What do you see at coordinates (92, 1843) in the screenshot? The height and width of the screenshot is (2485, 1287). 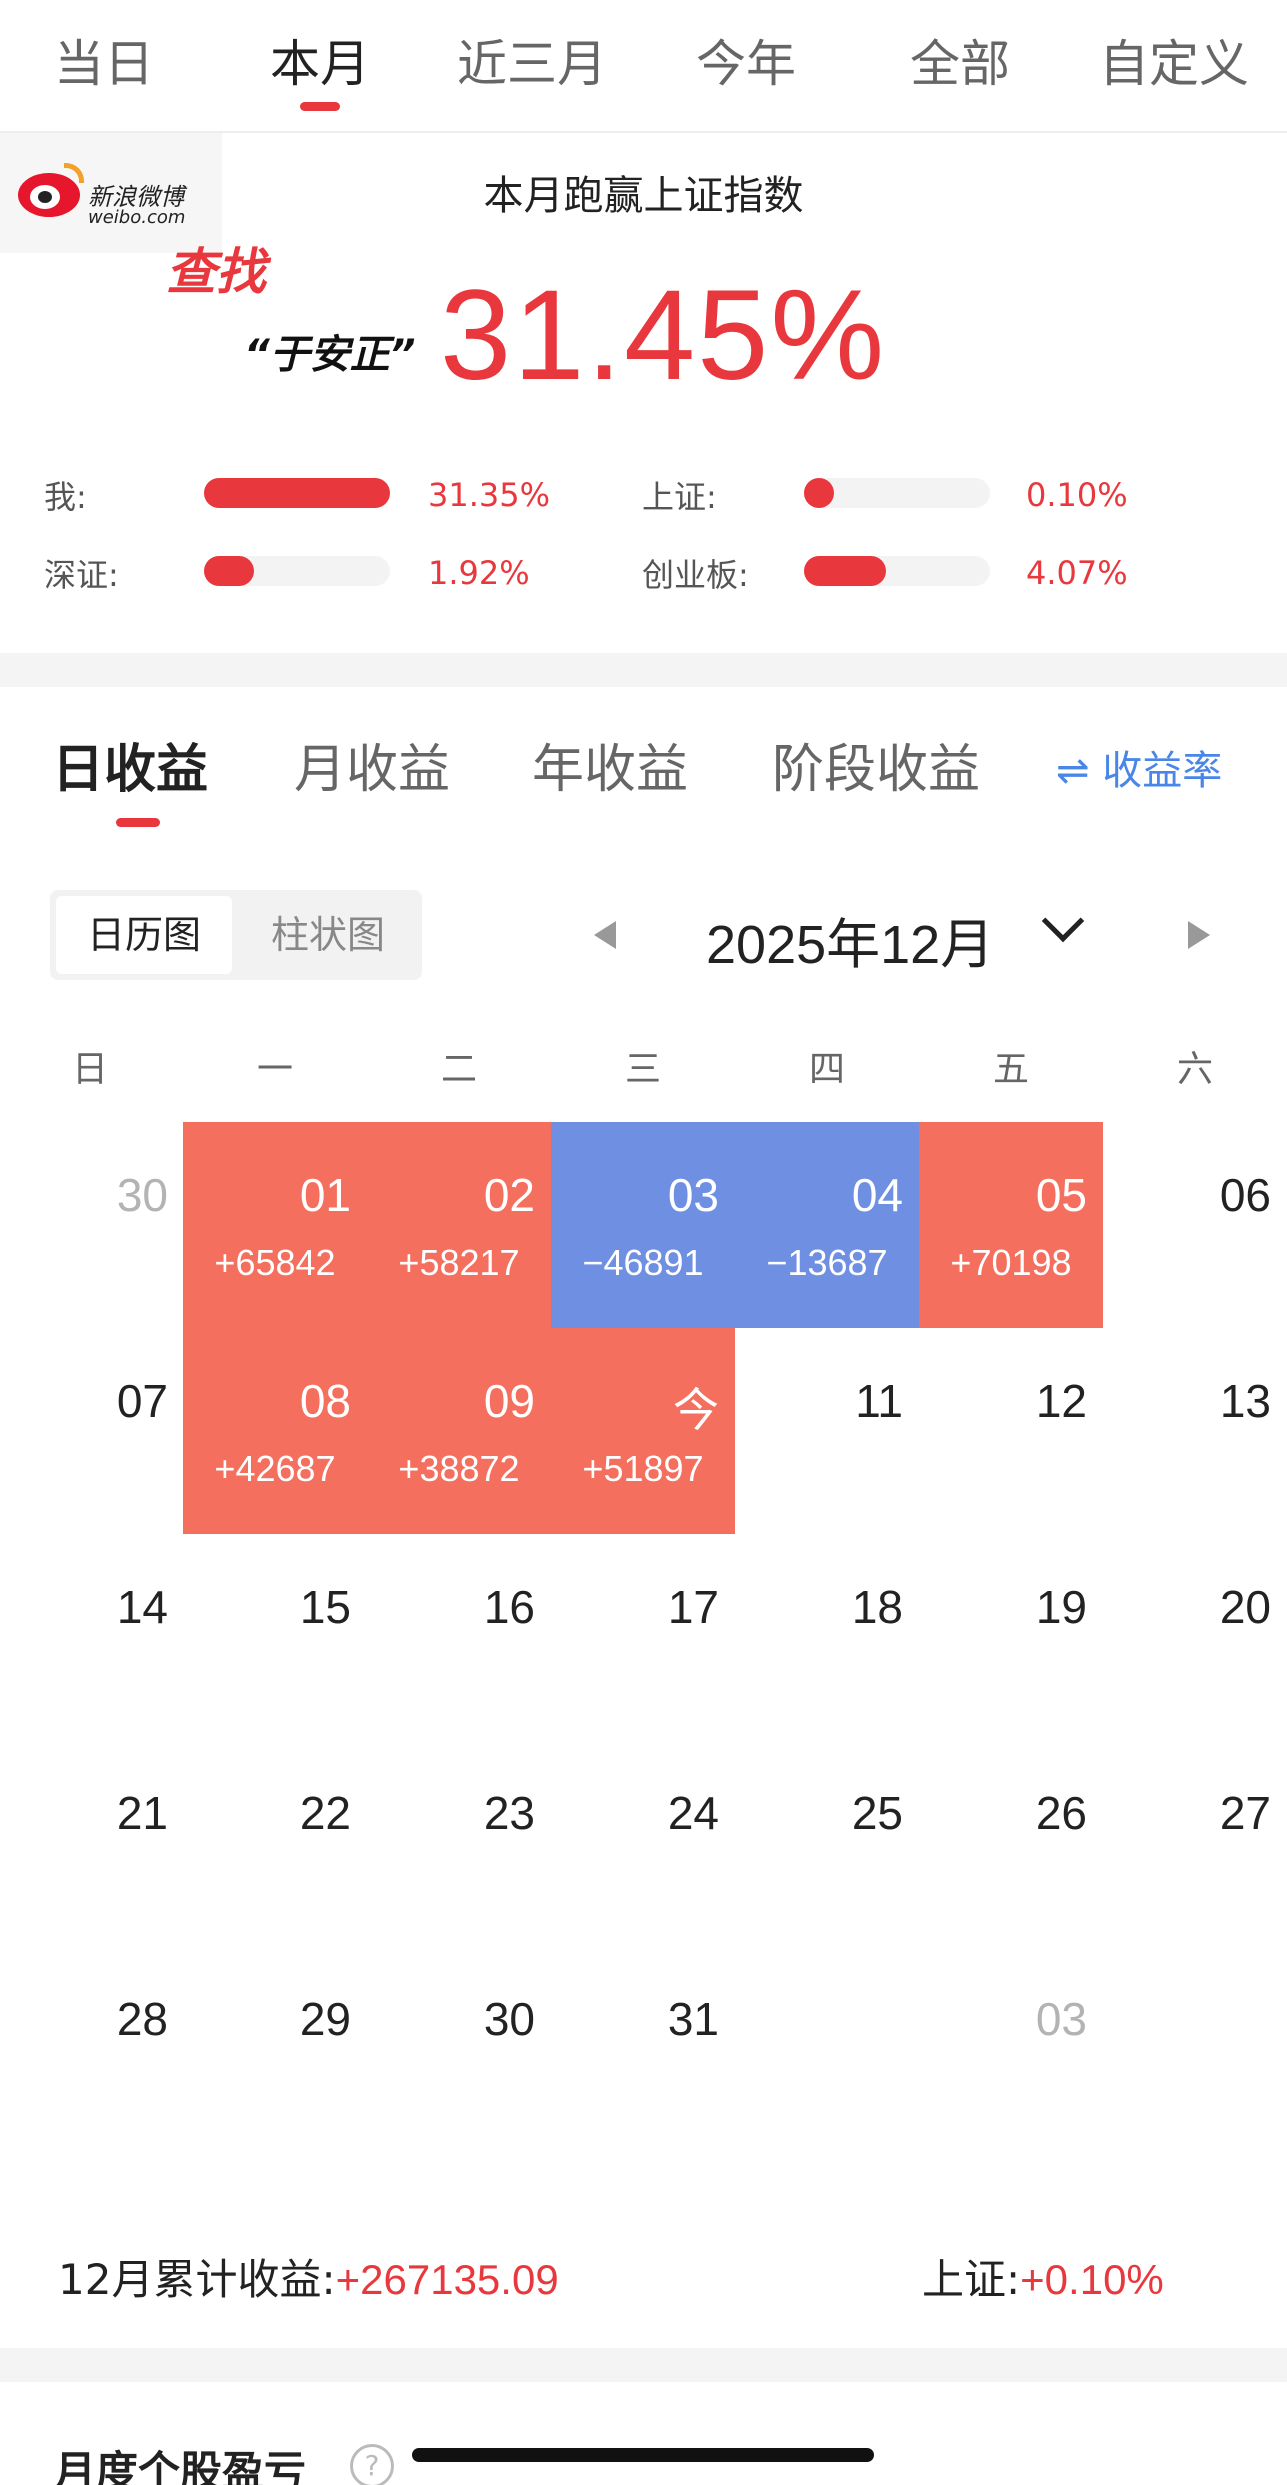 I see `calendar-day-cell: 21` at bounding box center [92, 1843].